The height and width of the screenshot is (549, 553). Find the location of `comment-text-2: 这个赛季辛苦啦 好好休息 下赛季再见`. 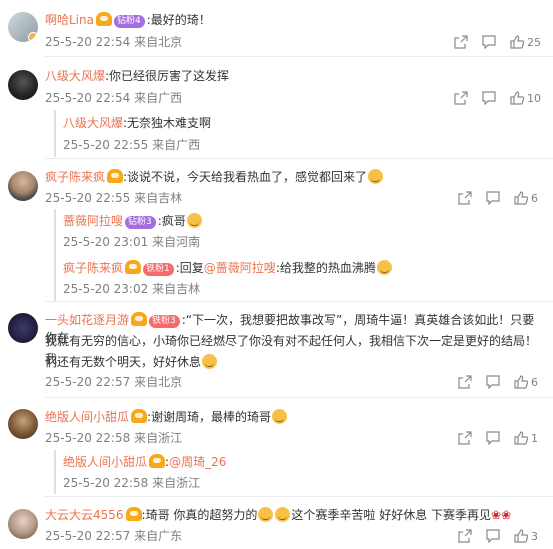

comment-text-2: 这个赛季辛苦啦 好好休息 下赛季再见 is located at coordinates (391, 515).